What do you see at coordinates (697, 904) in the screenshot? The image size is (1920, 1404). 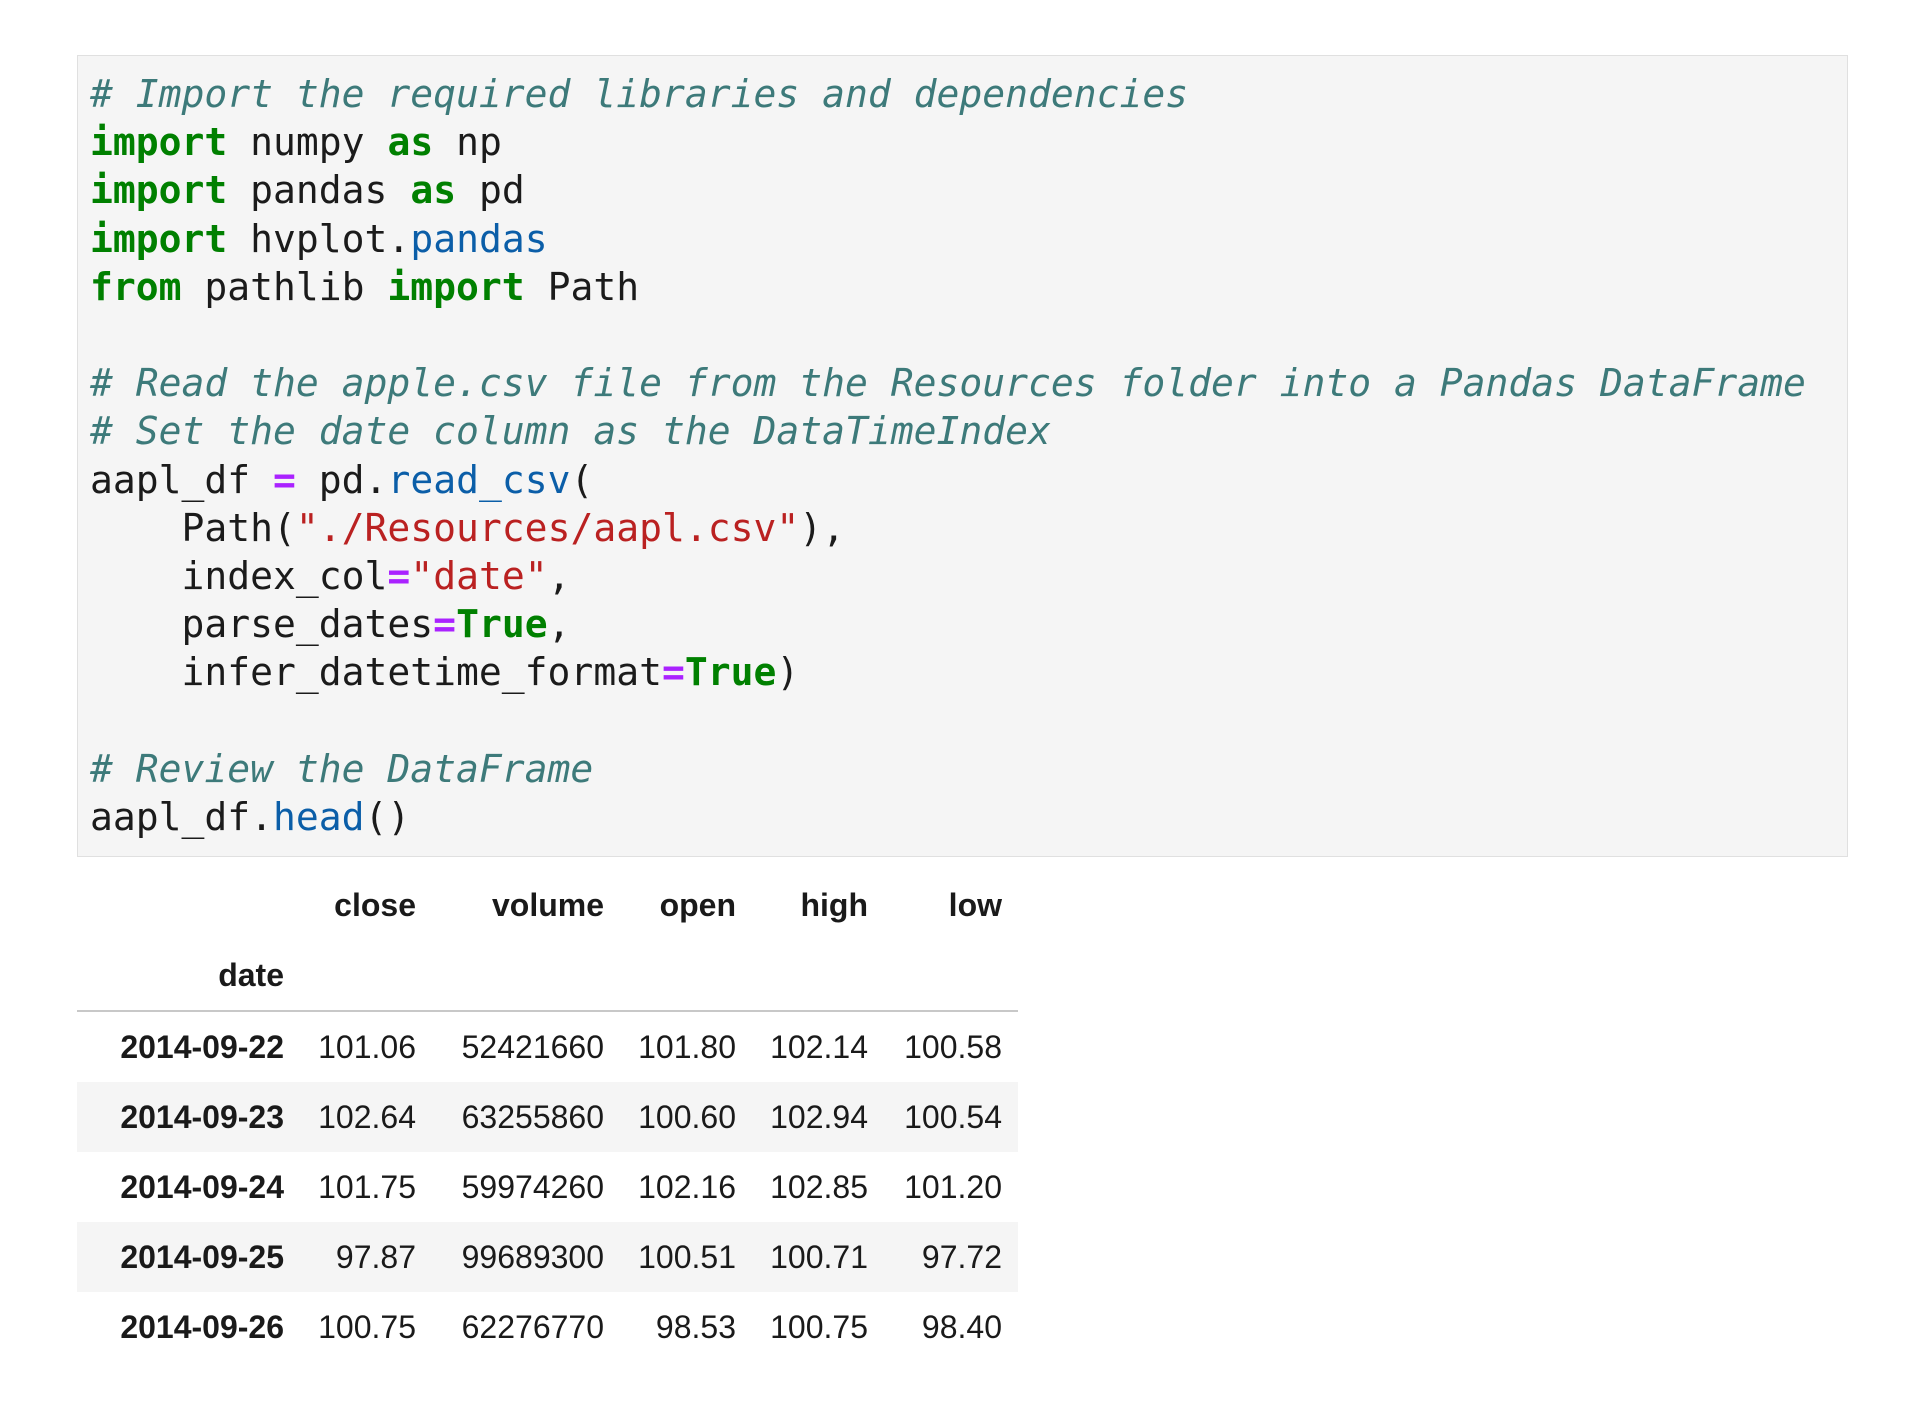 I see `column-header-open: open` at bounding box center [697, 904].